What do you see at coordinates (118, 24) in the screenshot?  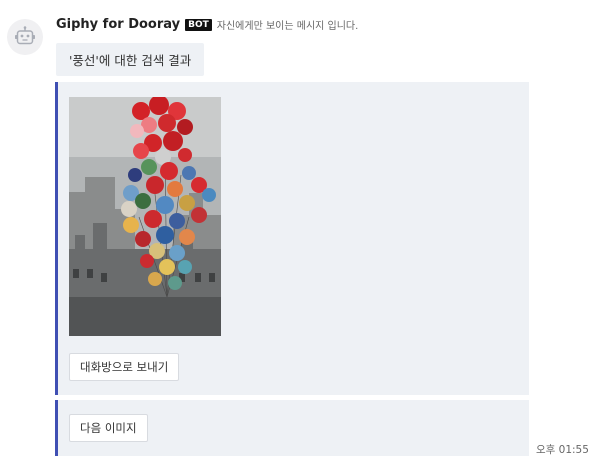 I see `sender-name: Giphy for Dooray` at bounding box center [118, 24].